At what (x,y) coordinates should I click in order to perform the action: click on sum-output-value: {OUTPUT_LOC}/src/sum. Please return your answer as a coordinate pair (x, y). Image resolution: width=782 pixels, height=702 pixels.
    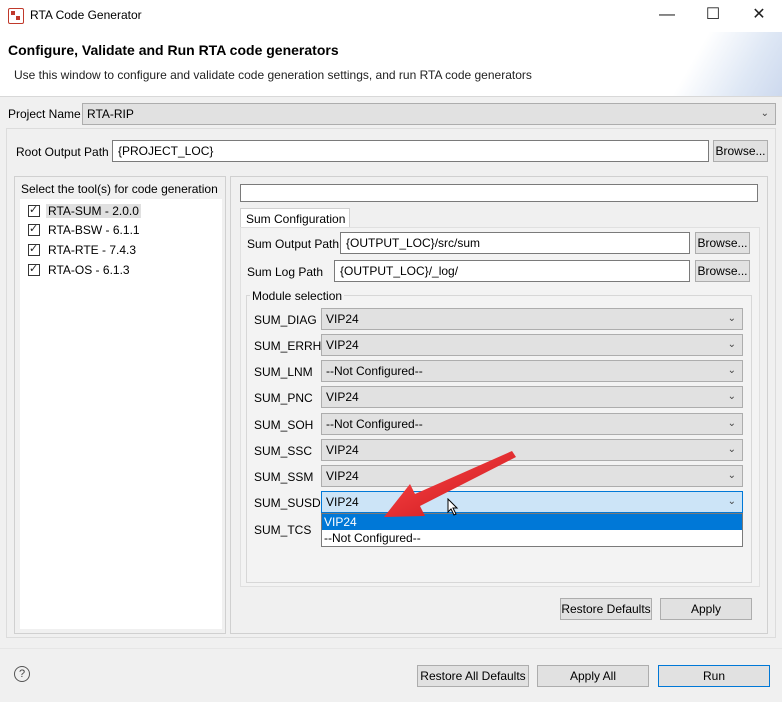
    Looking at the image, I should click on (413, 243).